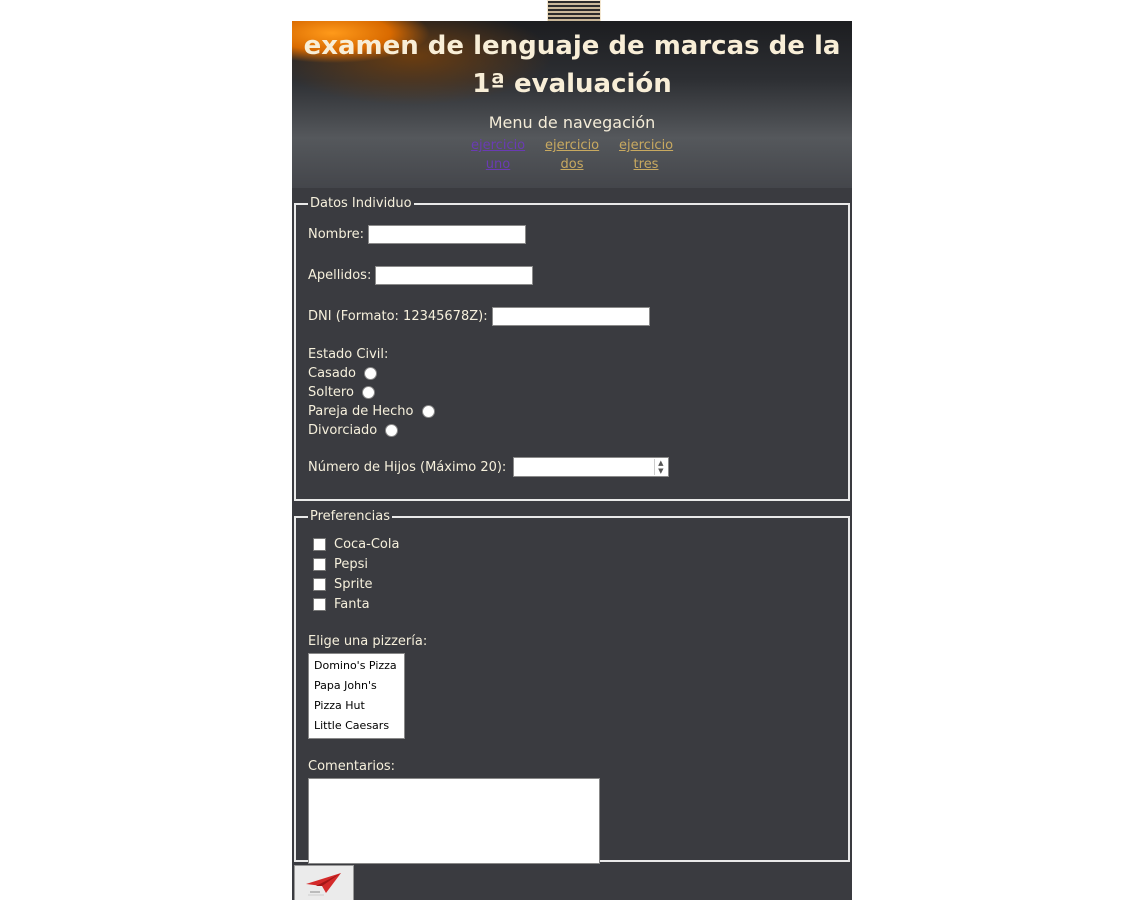 This screenshot has width=1144, height=900. What do you see at coordinates (351, 564) in the screenshot?
I see `checkbox-label-pepsi: Pepsi` at bounding box center [351, 564].